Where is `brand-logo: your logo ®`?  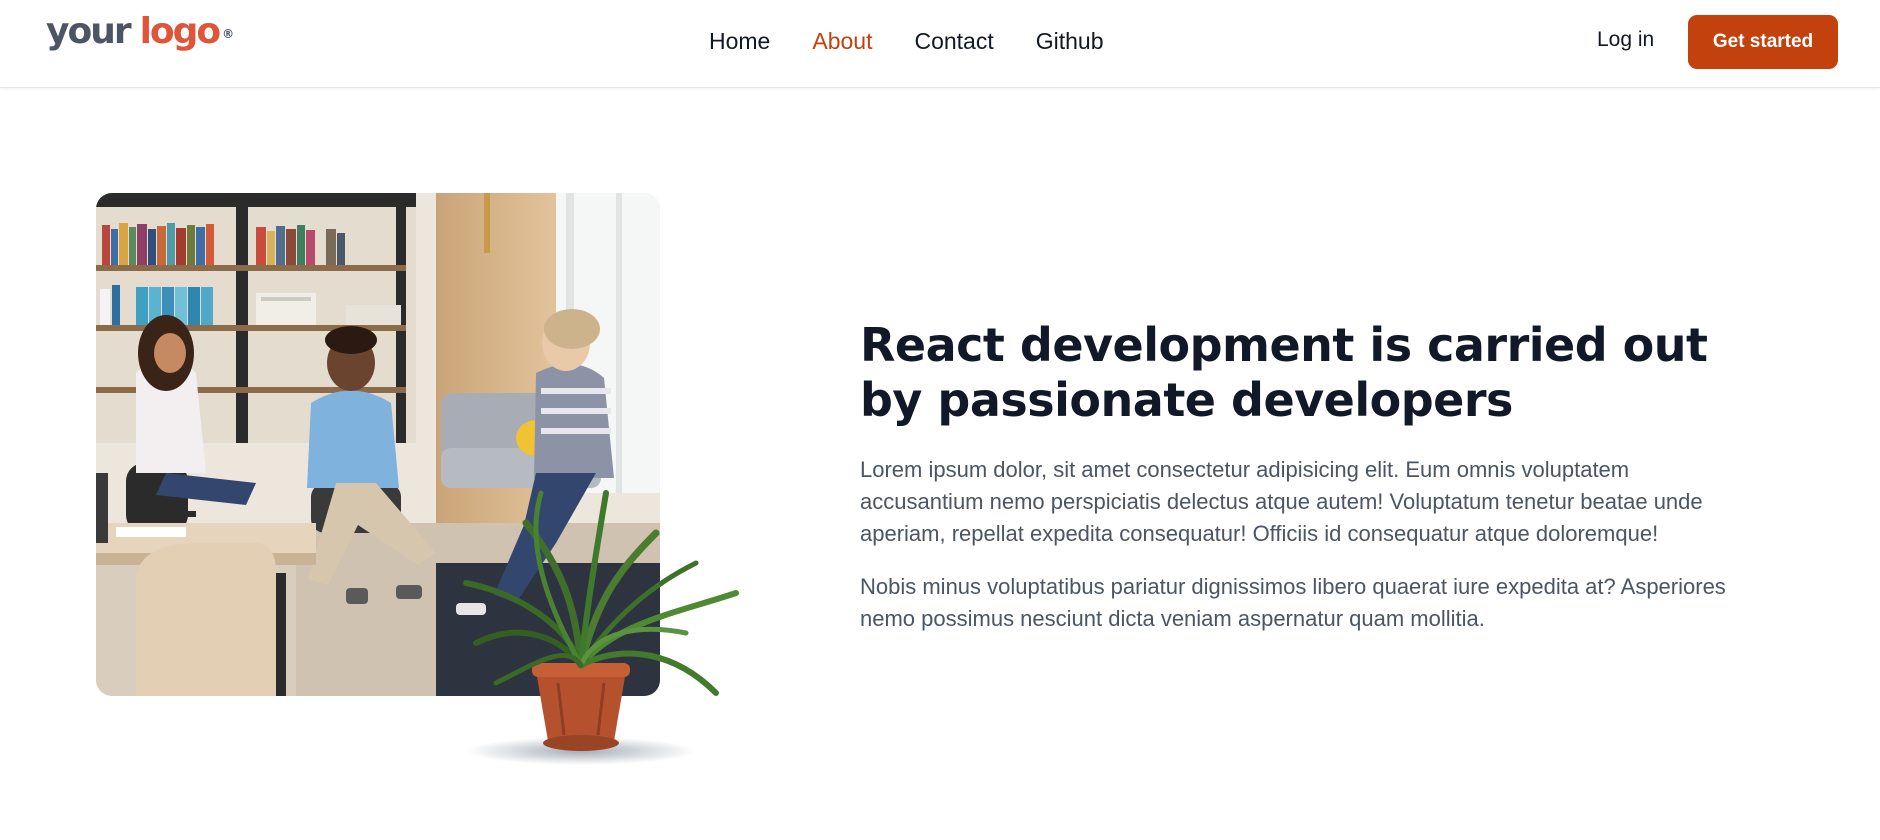
brand-logo: your logo ® is located at coordinates (140, 39).